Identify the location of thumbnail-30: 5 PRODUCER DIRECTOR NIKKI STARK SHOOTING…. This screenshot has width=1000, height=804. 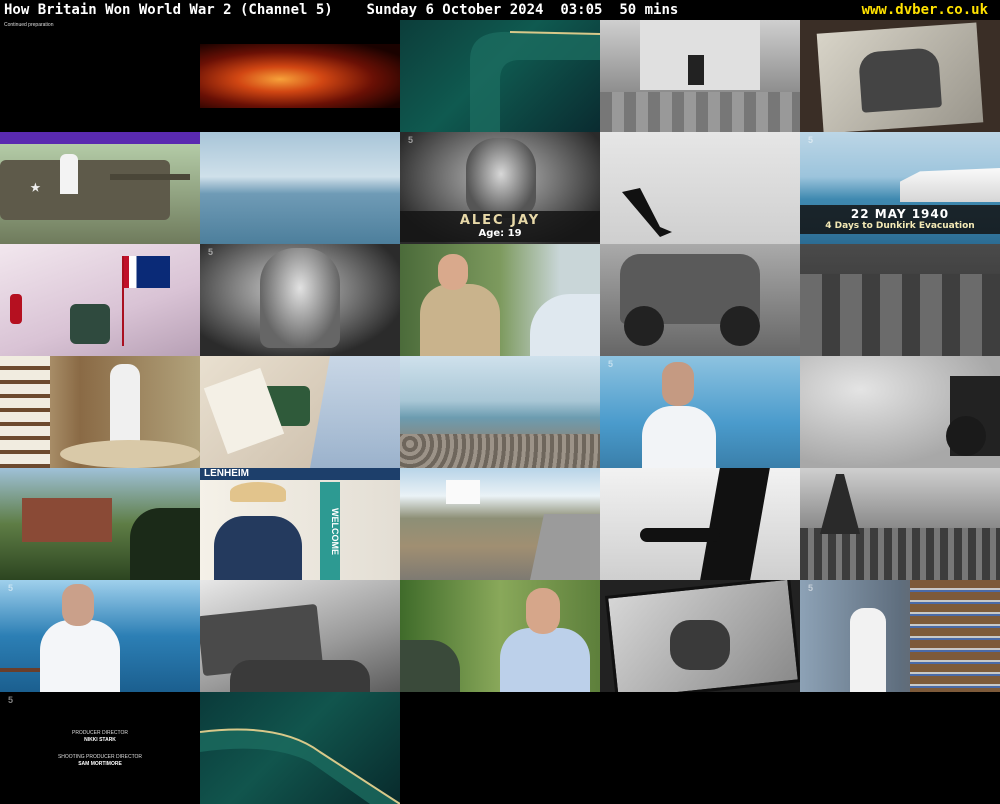
(100, 748).